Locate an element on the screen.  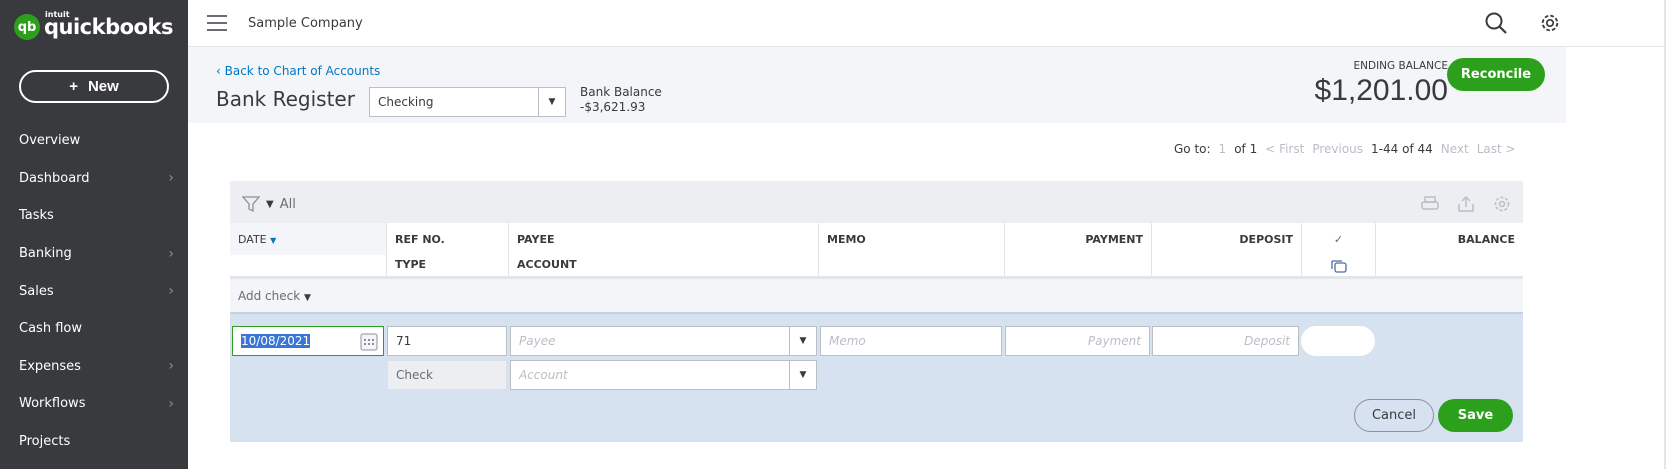
filter-button: ▼ All is located at coordinates (269, 204).